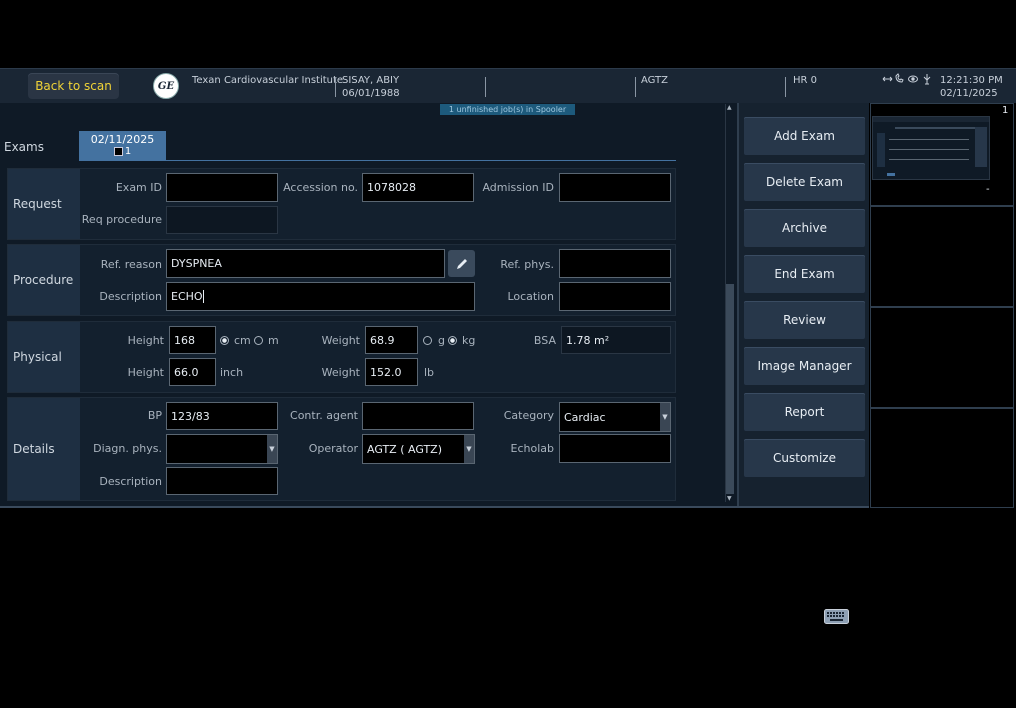 The width and height of the screenshot is (1016, 708). Describe the element at coordinates (805, 80) in the screenshot. I see `heart-rate: HR 0` at that location.